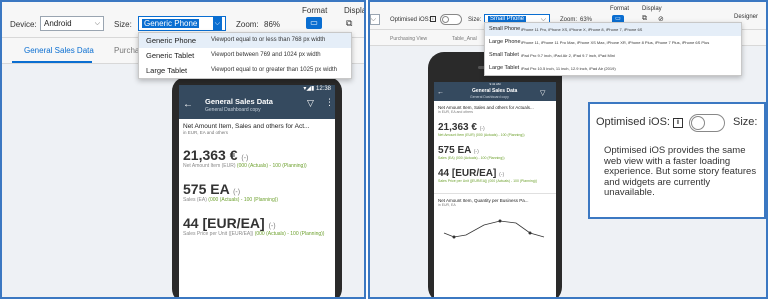 Image resolution: width=768 pixels, height=299 pixels. Describe the element at coordinates (652, 9) in the screenshot. I see `display-label: Display` at that location.